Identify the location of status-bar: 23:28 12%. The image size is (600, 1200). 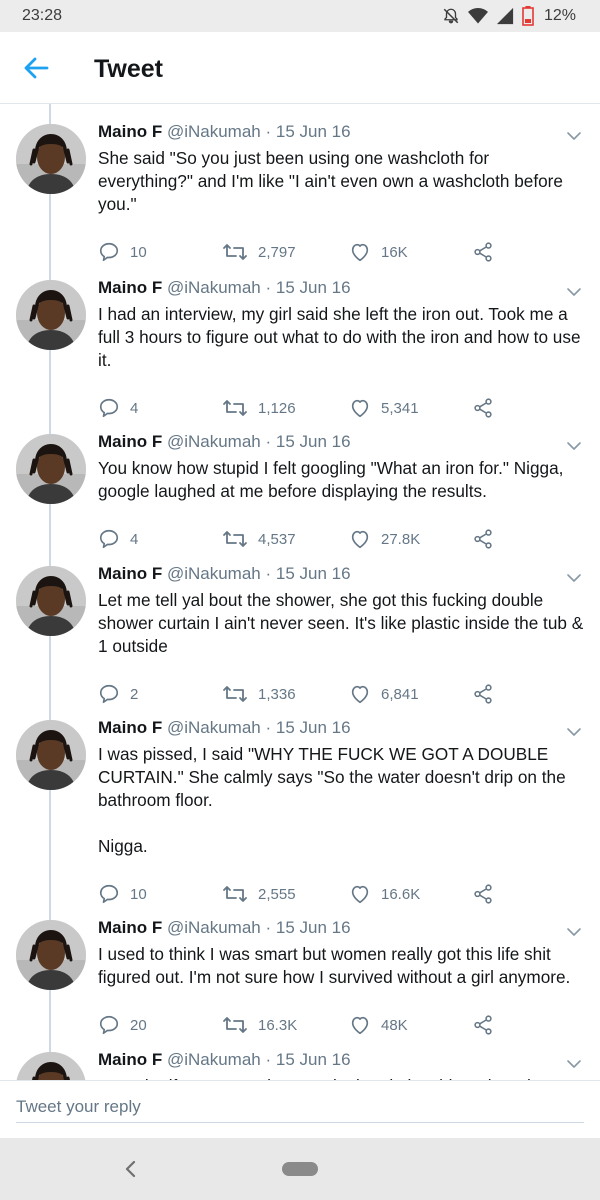
(300, 16).